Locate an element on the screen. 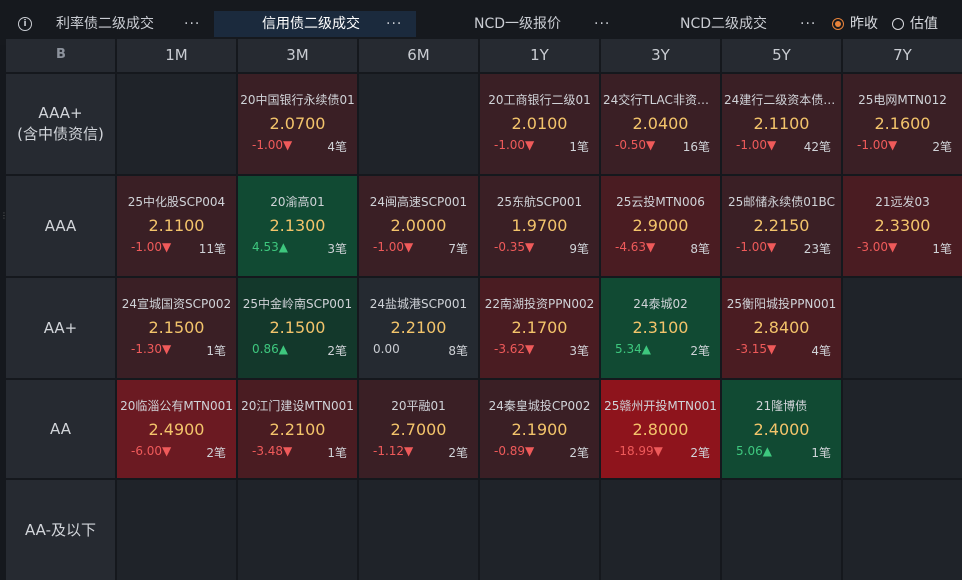  bond-name: 21隆博债 is located at coordinates (781, 406).